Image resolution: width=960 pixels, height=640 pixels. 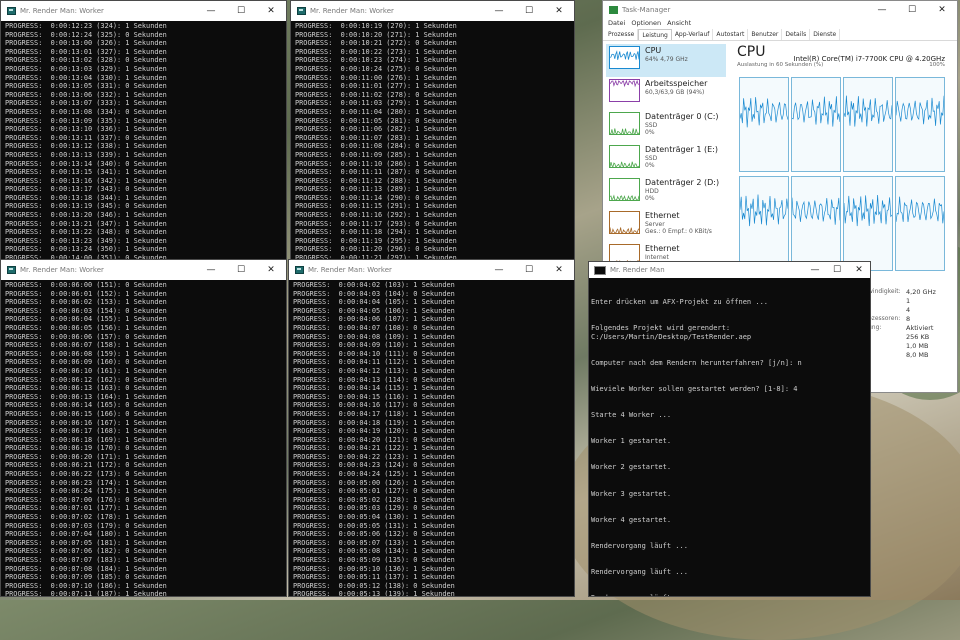 I want to click on console-line: PROGRESS: 0:00:06:05 (156): 1 Sekunden, so click(x=86, y=327).